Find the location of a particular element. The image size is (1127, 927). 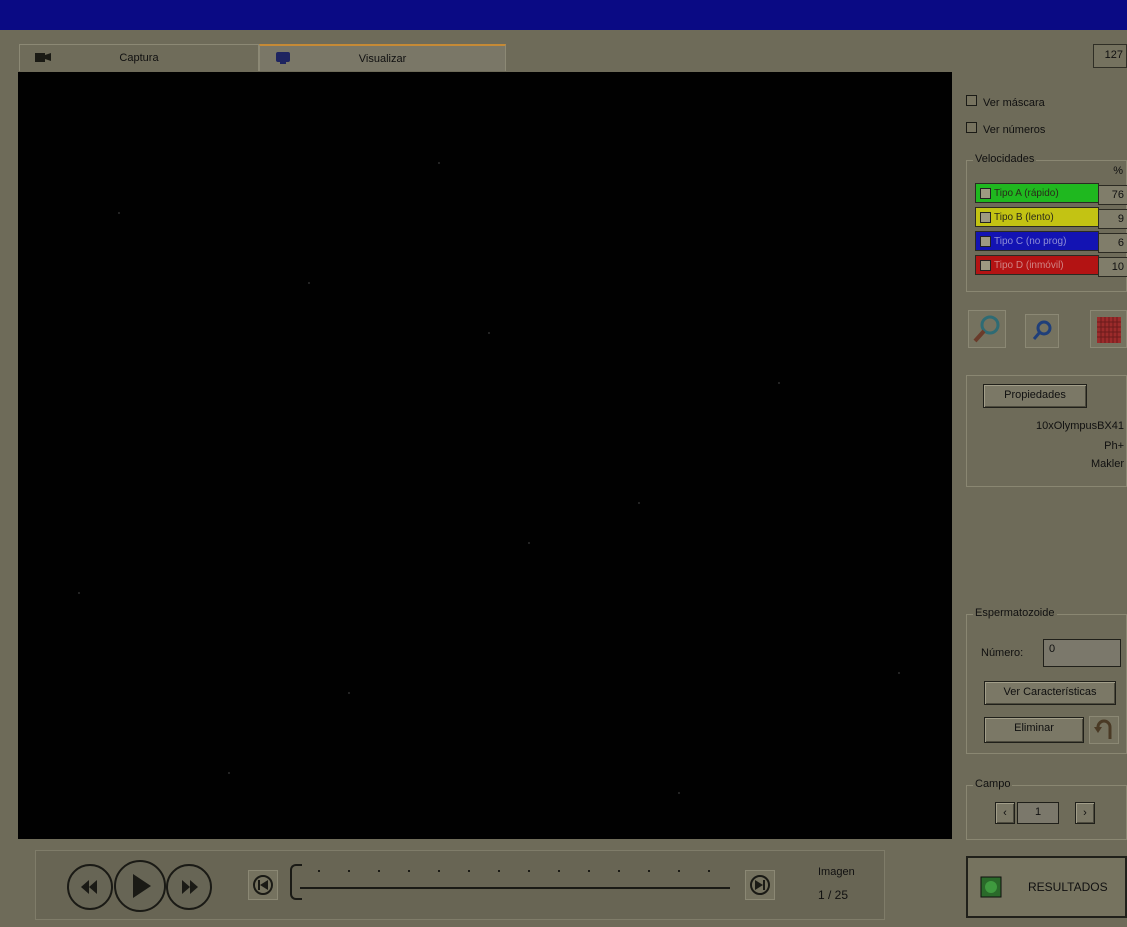

resultados-label: RESULTADOS is located at coordinates (1068, 887).